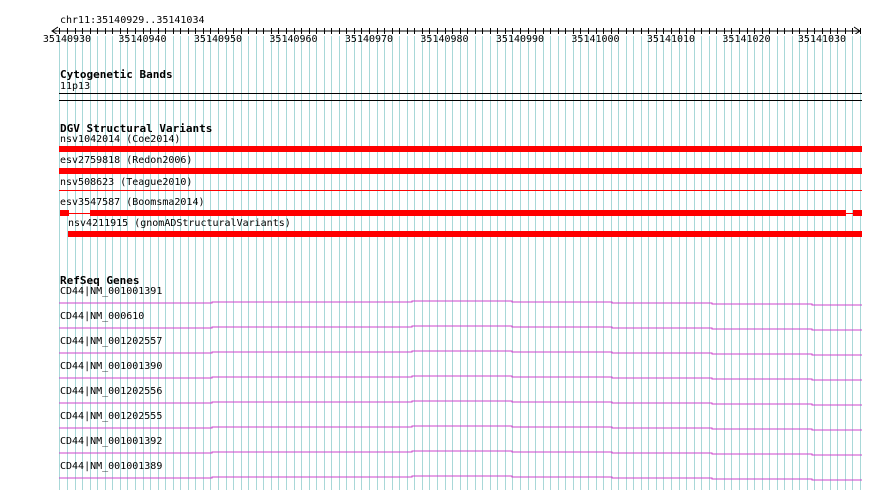 Image resolution: width=890 pixels, height=490 pixels. Describe the element at coordinates (293, 39) in the screenshot. I see `ruler-tick-label: 35140960` at that location.